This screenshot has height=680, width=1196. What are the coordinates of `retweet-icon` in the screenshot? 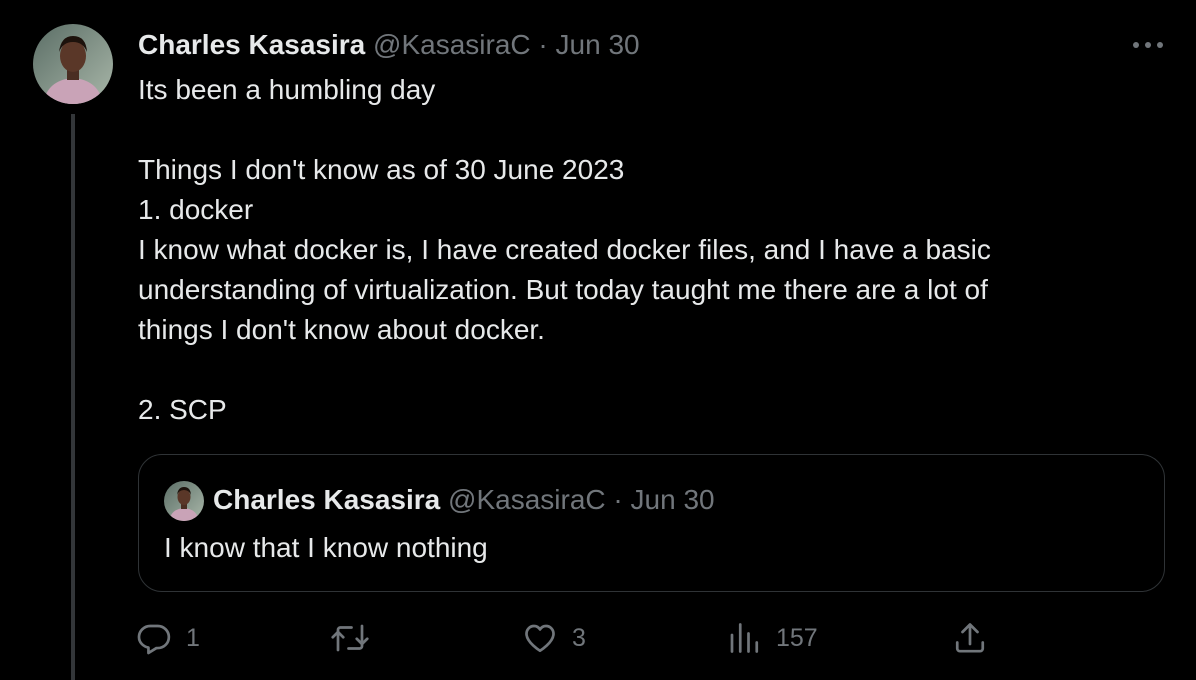 It's located at (350, 638).